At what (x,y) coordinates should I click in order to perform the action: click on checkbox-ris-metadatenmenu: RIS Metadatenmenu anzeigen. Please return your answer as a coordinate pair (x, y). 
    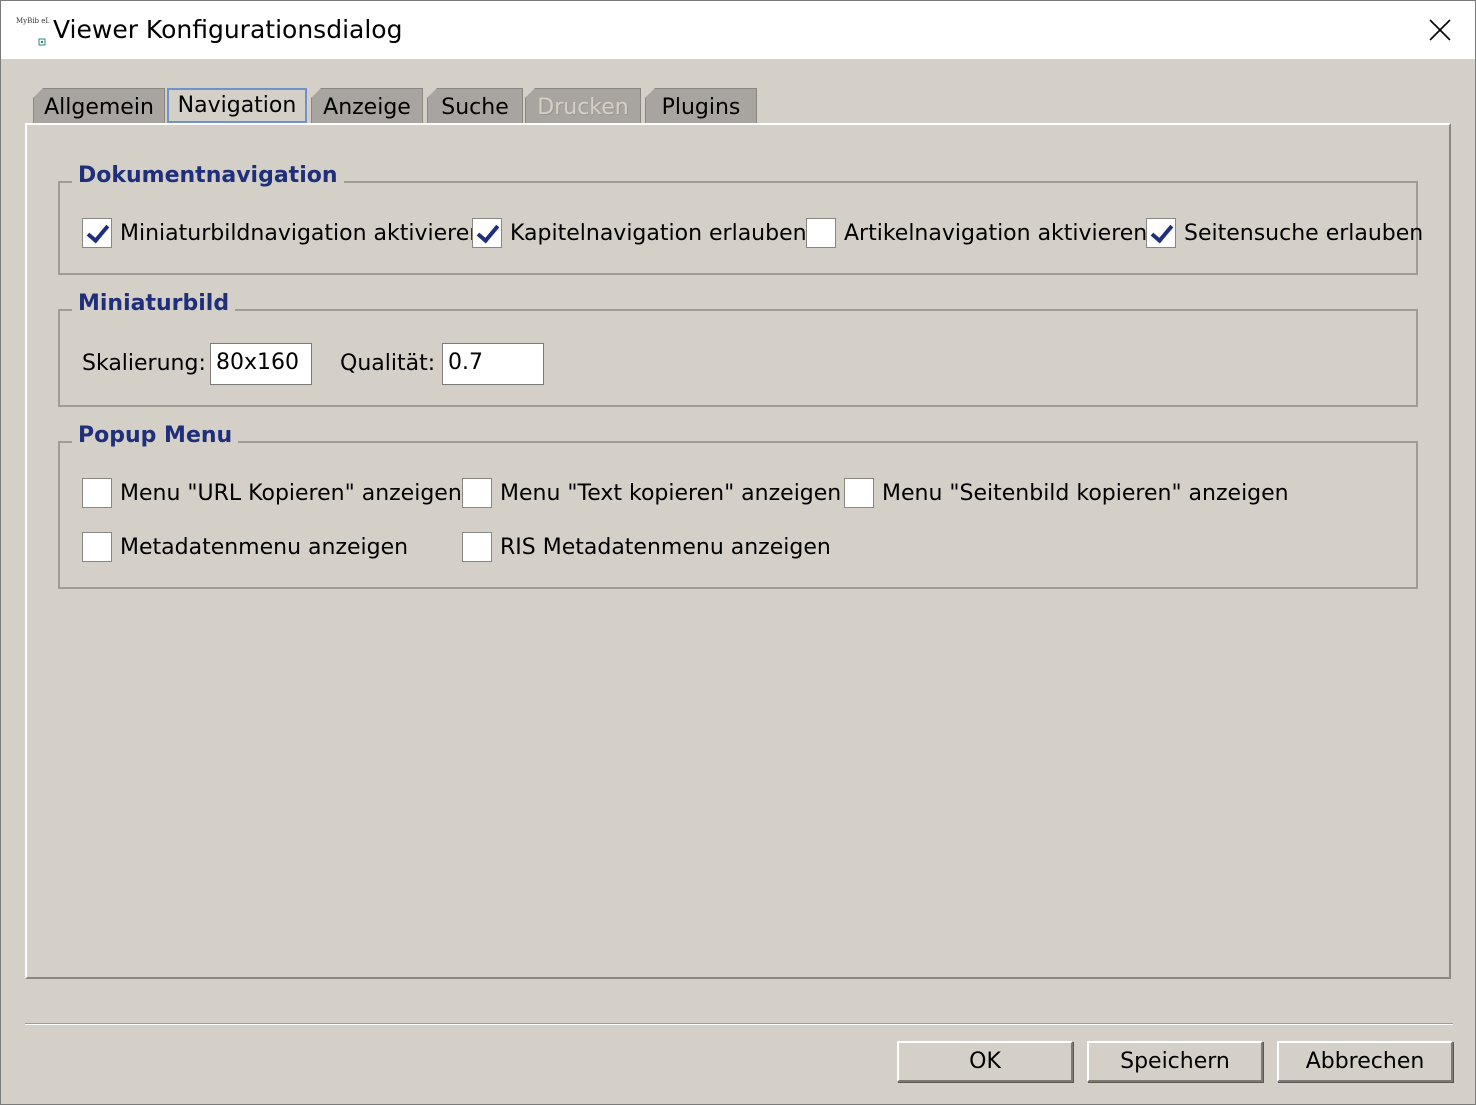
    Looking at the image, I should click on (646, 547).